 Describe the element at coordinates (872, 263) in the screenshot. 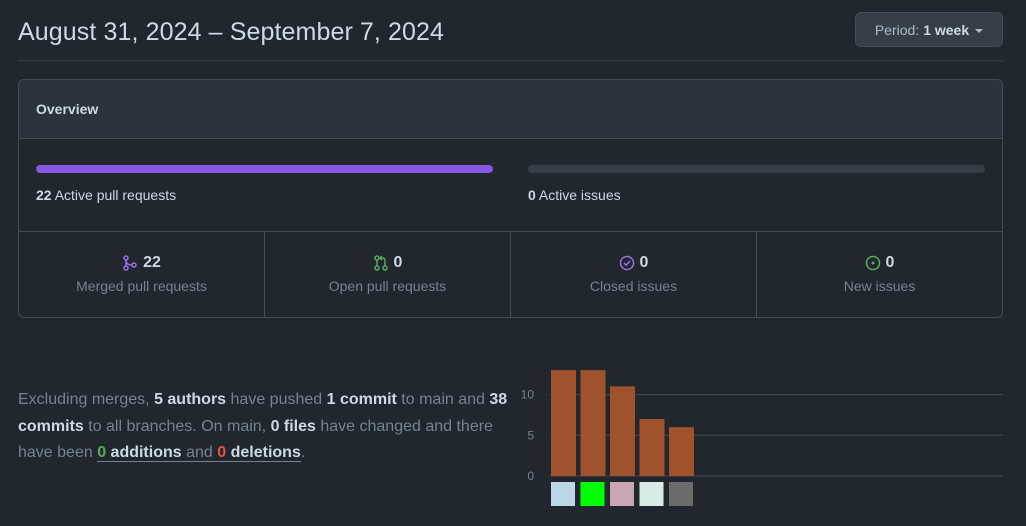

I see `issue-opened-icon` at that location.